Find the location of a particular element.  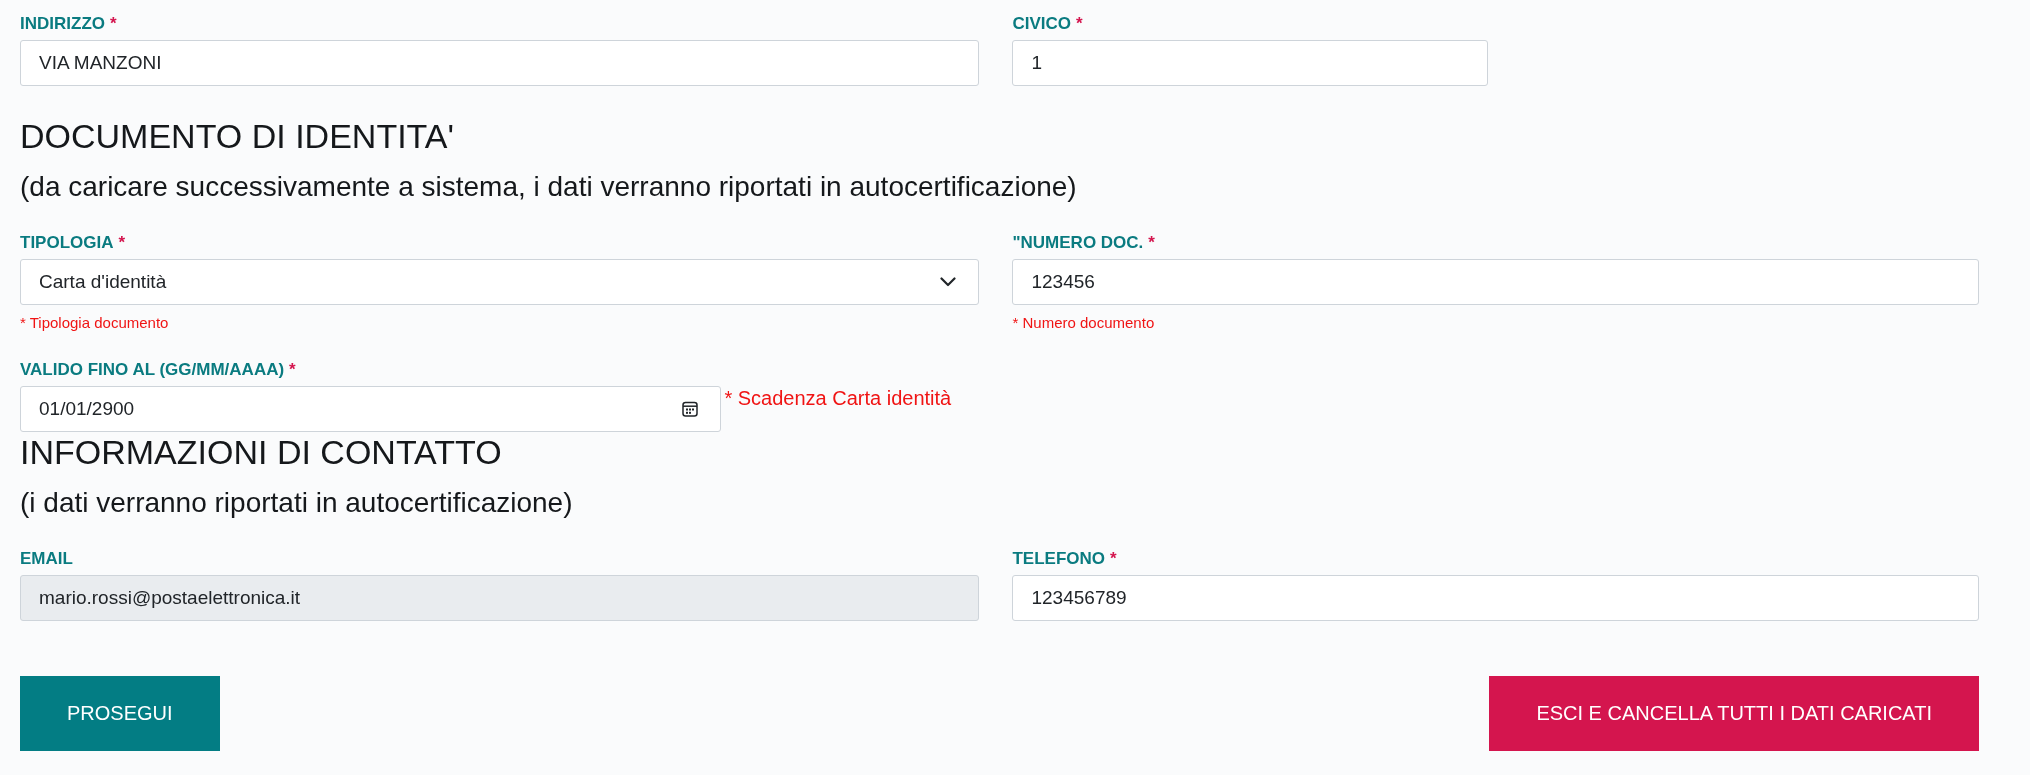

text-field: VIA MANZONI is located at coordinates (500, 63).